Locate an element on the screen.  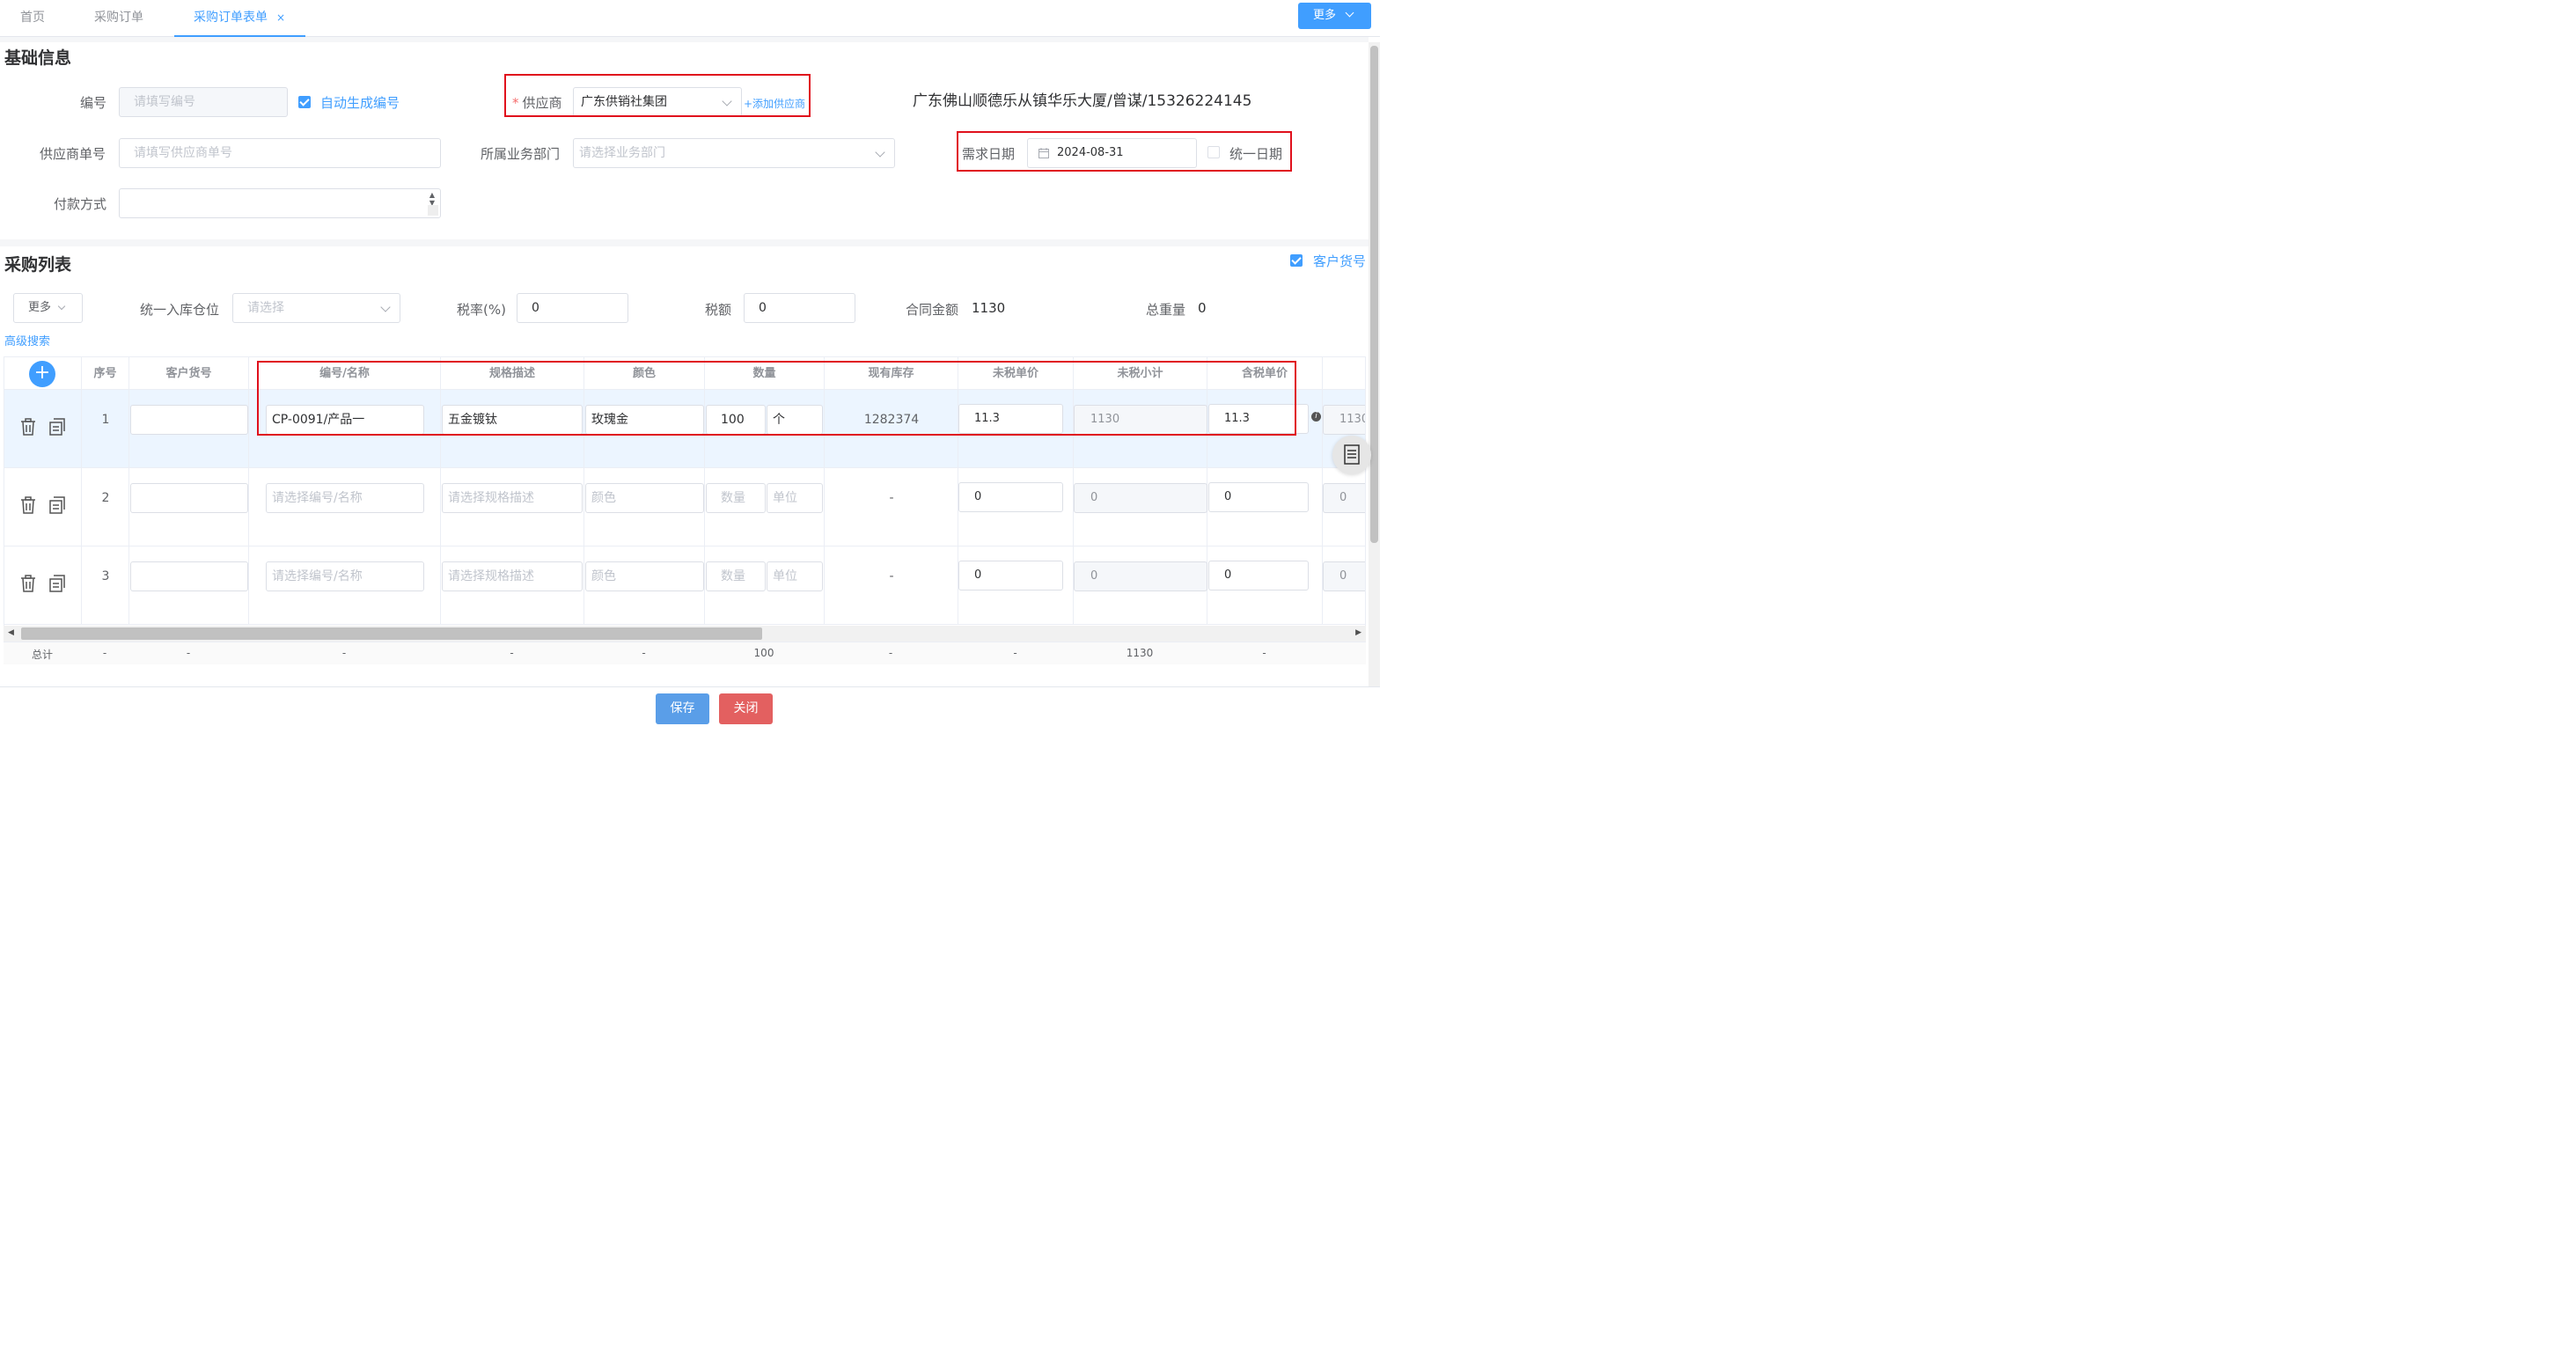
tab-purchase-order: 采购订单 is located at coordinates (118, 18).